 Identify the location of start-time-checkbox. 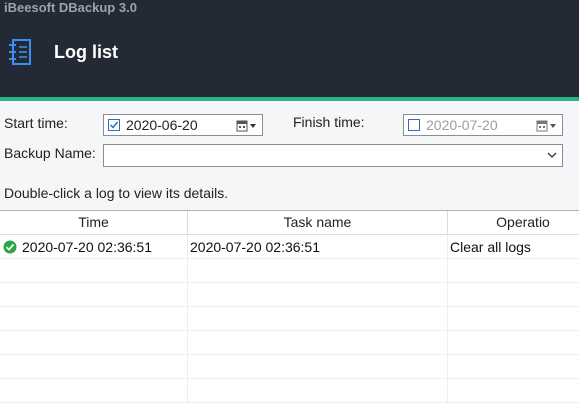
(114, 125).